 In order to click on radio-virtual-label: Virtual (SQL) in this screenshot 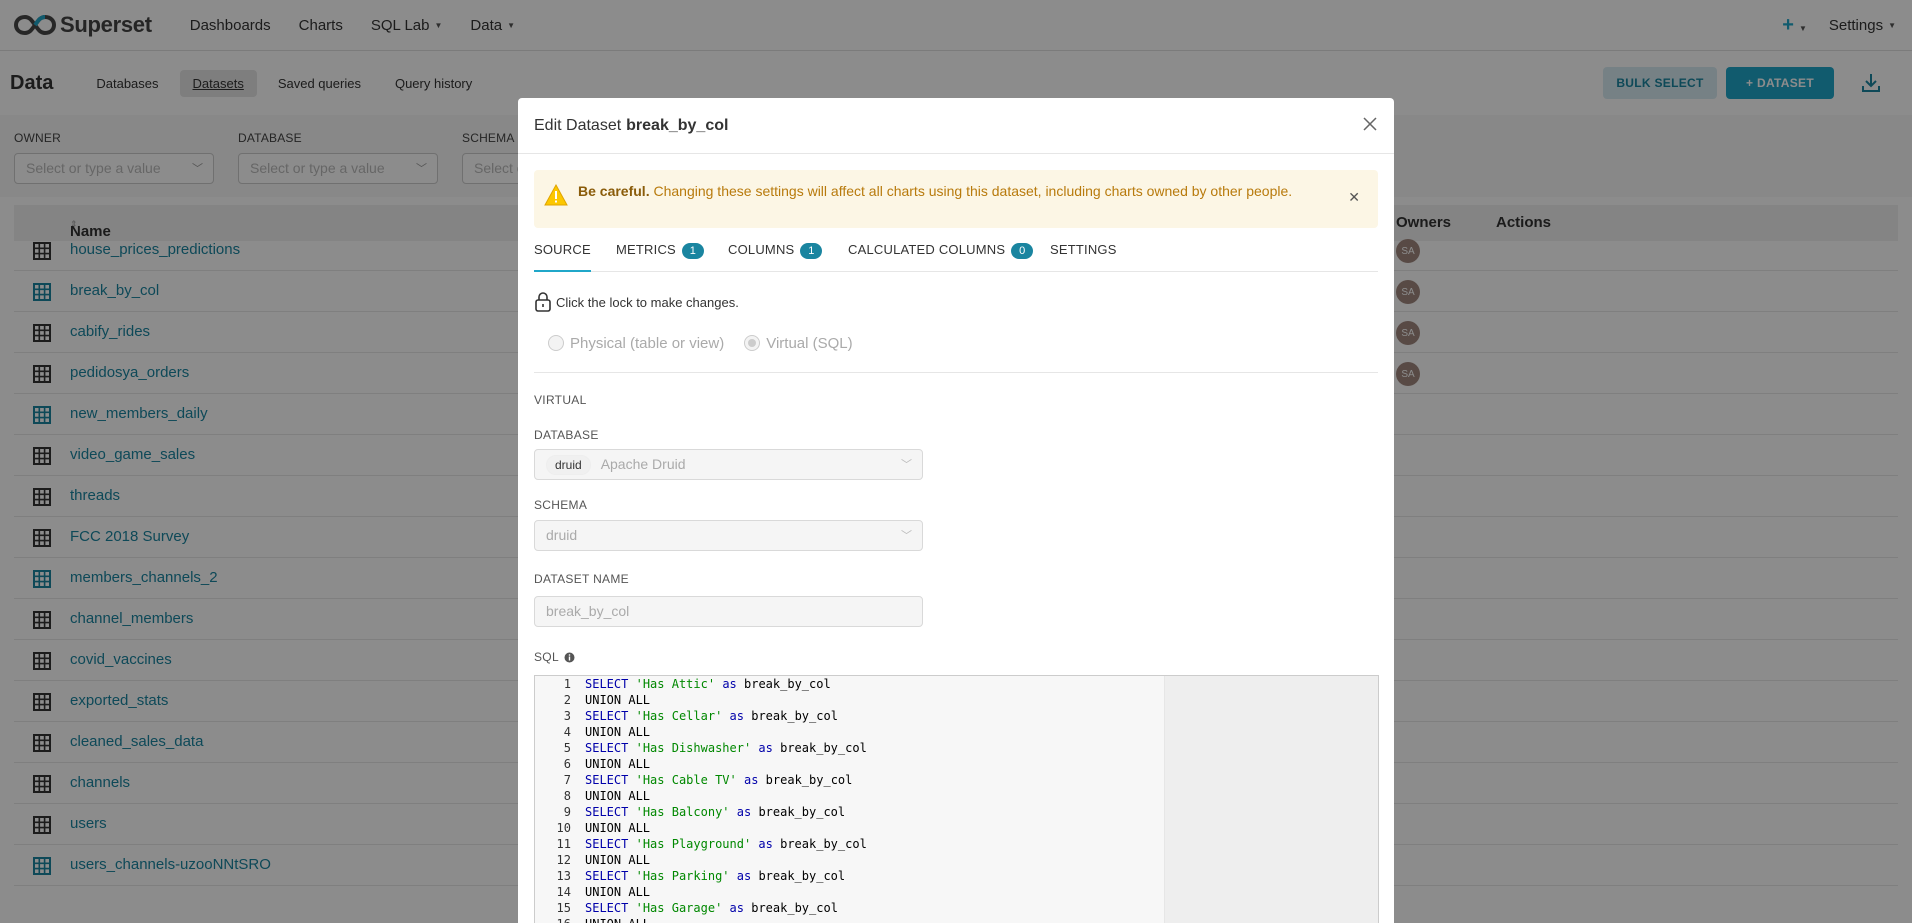, I will do `click(809, 343)`.